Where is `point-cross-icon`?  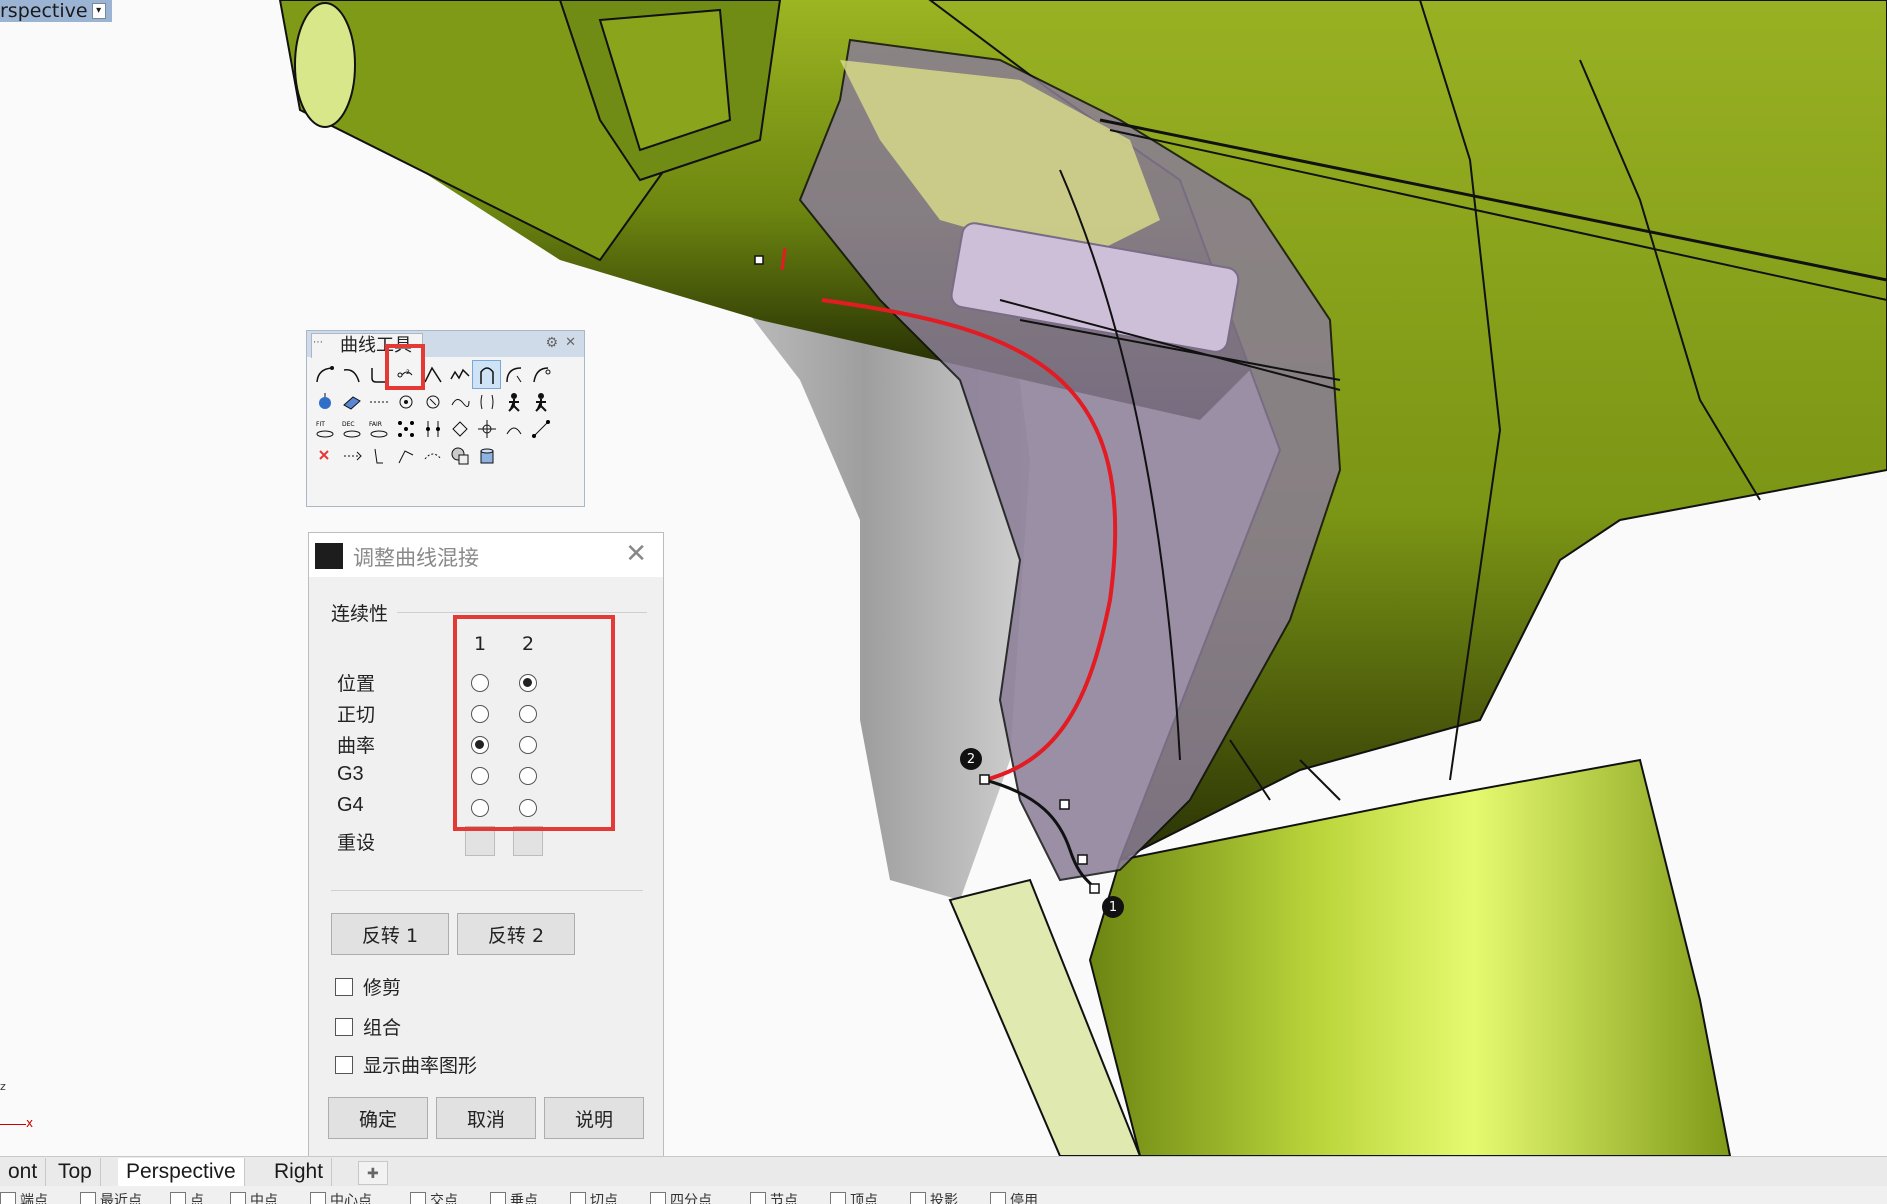
point-cross-icon is located at coordinates (486, 428).